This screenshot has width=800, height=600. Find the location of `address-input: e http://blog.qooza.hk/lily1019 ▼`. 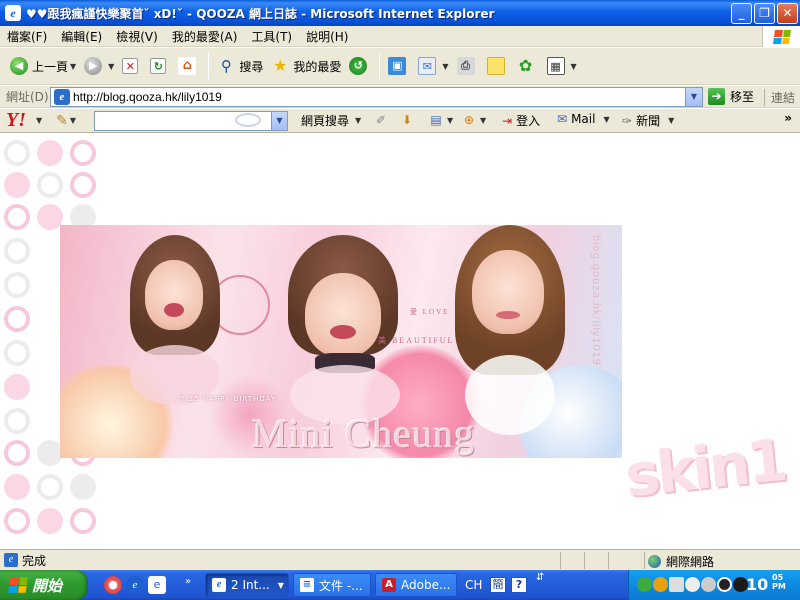

address-input: e http://blog.qooza.hk/lily1019 ▼ is located at coordinates (376, 97).